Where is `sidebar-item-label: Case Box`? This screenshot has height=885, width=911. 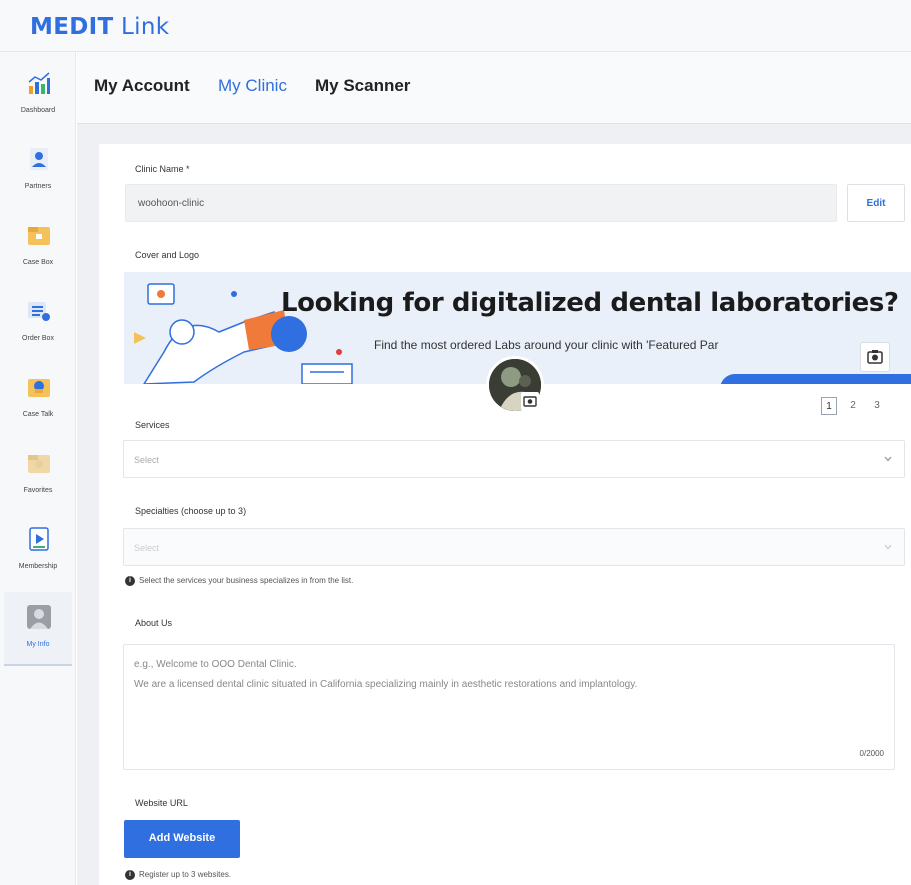 sidebar-item-label: Case Box is located at coordinates (38, 262).